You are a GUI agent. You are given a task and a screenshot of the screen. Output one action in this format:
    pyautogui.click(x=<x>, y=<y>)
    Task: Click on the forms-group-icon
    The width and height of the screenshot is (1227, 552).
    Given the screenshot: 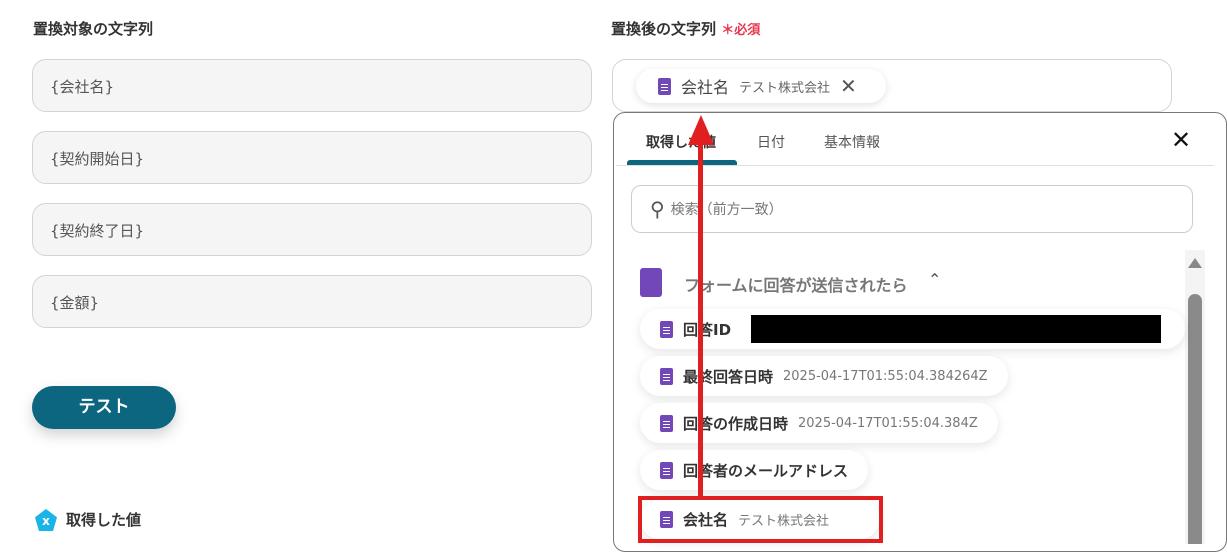 What is the action you would take?
    pyautogui.click(x=651, y=282)
    